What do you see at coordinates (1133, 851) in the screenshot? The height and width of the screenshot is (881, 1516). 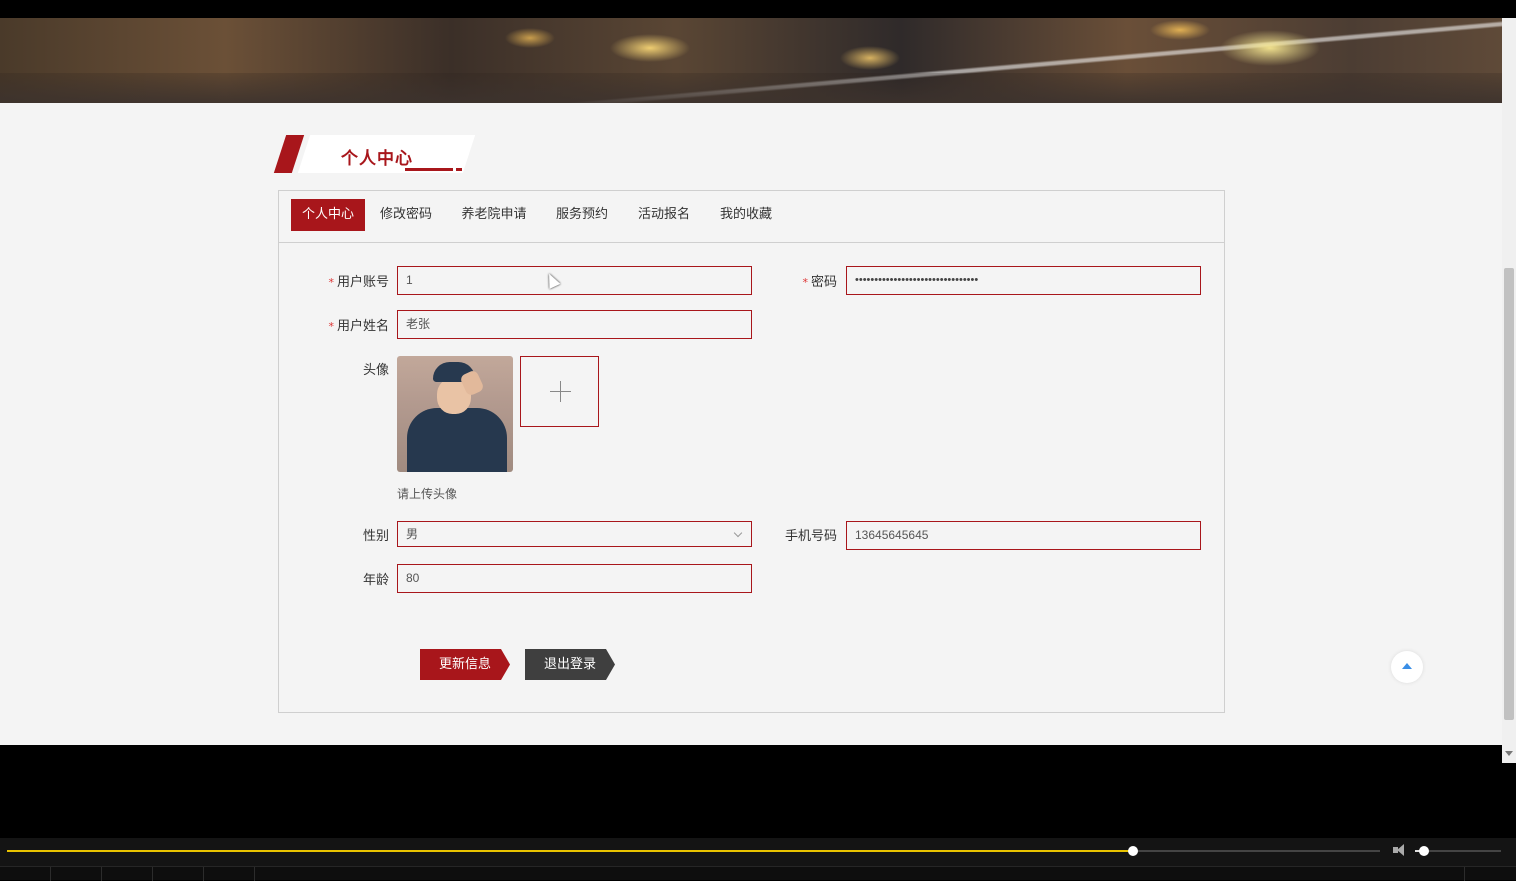 I see `progress-knob` at bounding box center [1133, 851].